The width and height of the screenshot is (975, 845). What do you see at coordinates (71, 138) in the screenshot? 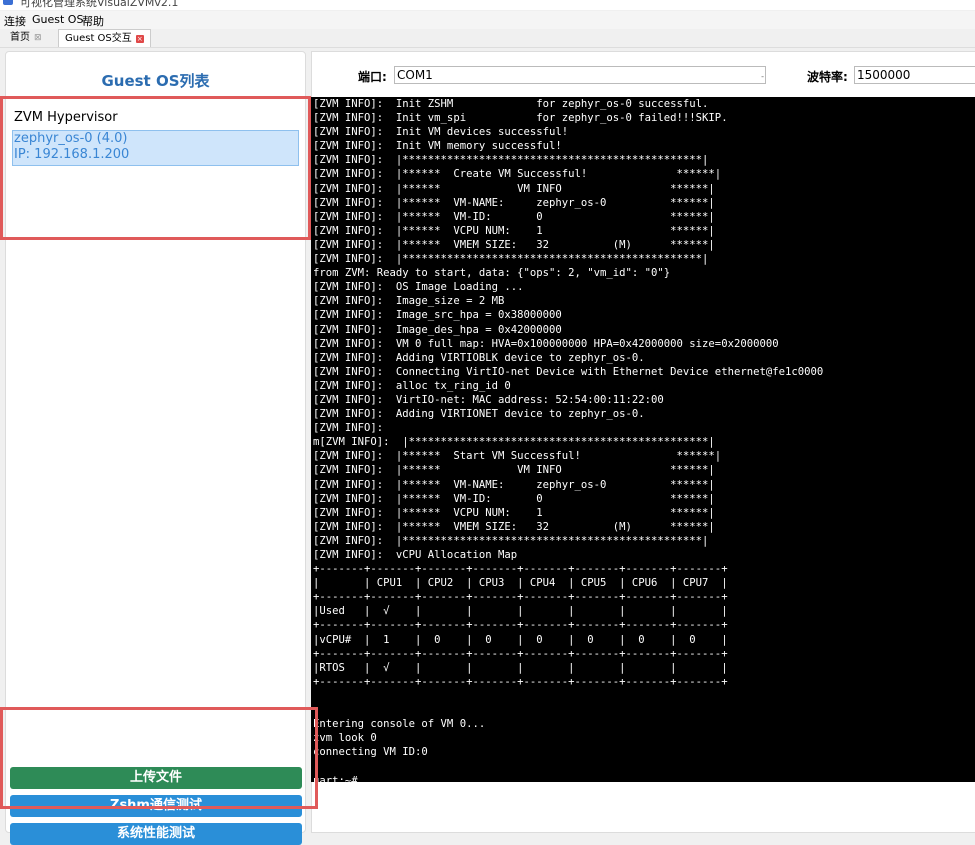
I see `tree-item-name: zephyr_os-0 (4.0)` at bounding box center [71, 138].